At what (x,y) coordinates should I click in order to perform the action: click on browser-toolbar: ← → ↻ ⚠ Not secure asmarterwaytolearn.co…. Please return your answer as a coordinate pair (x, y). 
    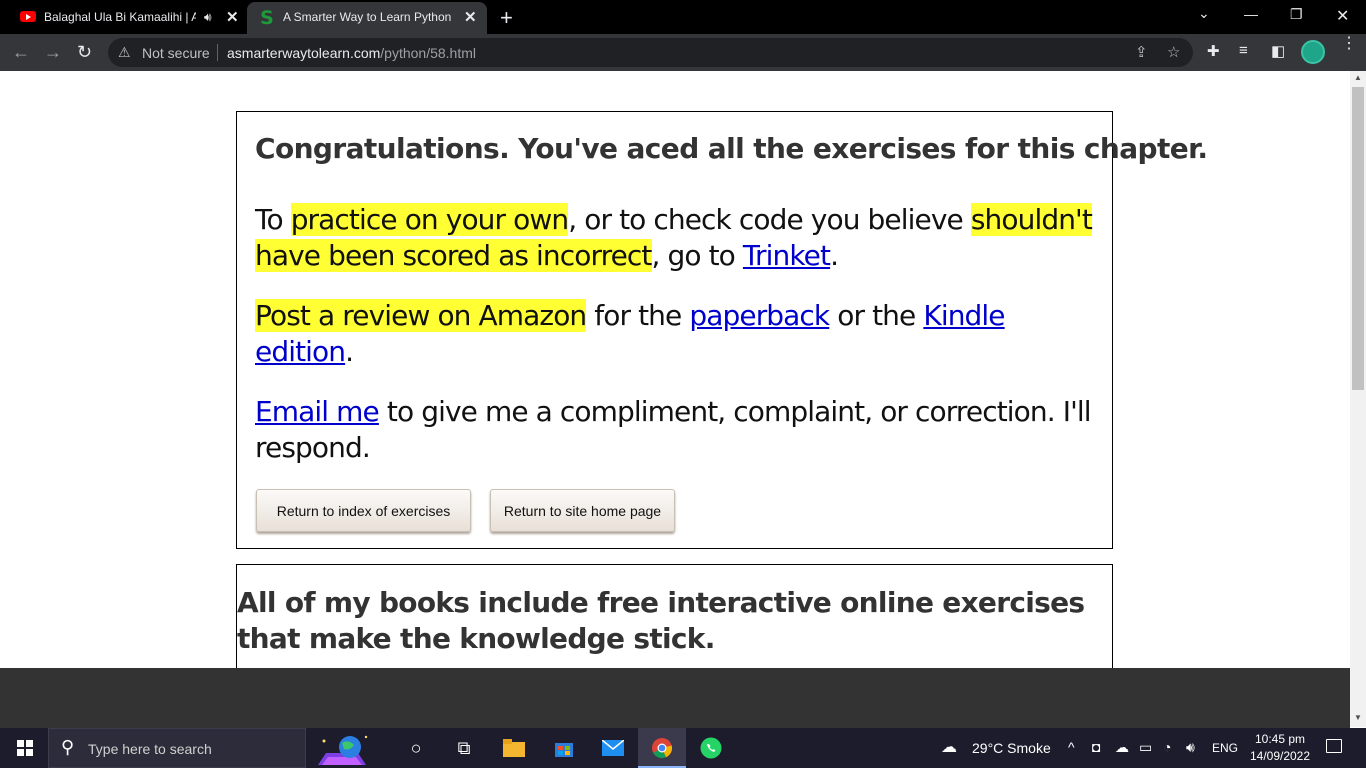
    Looking at the image, I should click on (683, 52).